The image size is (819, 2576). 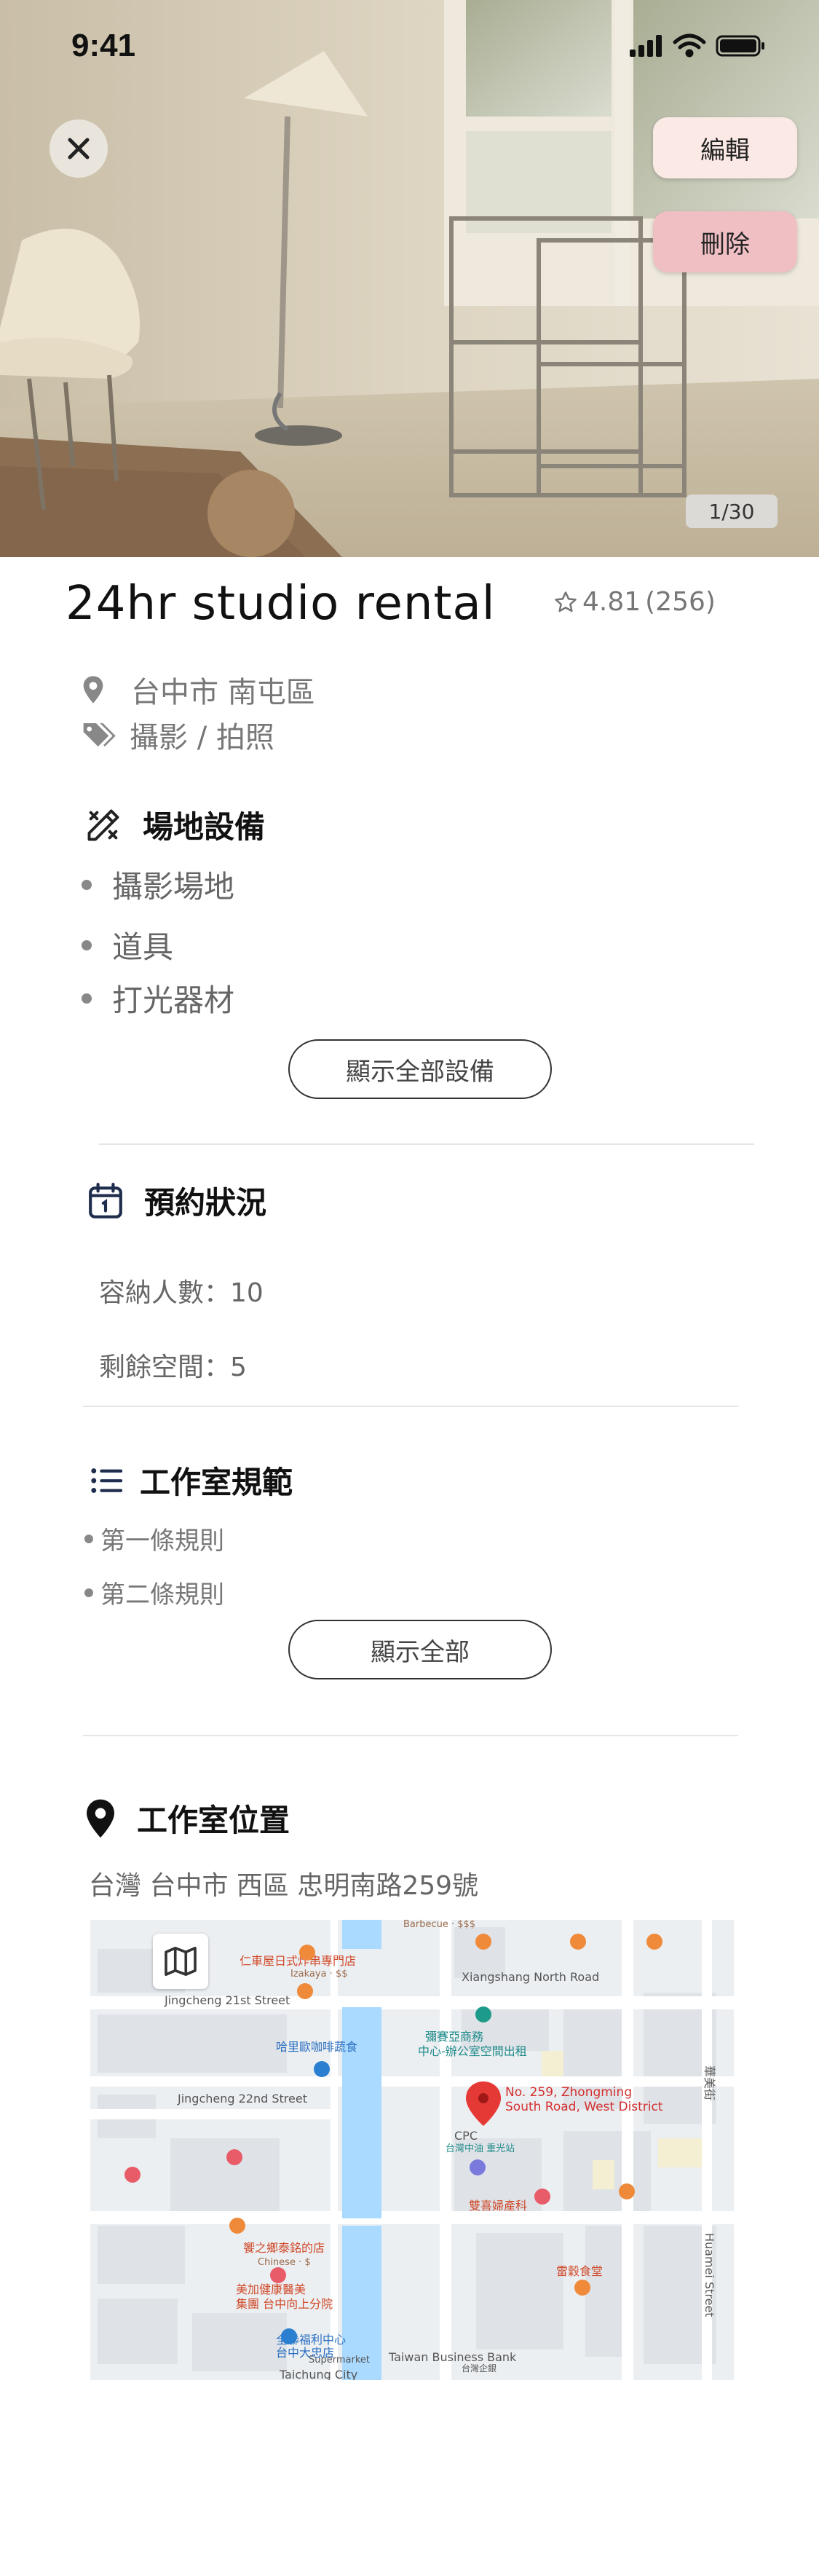 I want to click on booking-heading: 預約狀況, so click(x=205, y=1203).